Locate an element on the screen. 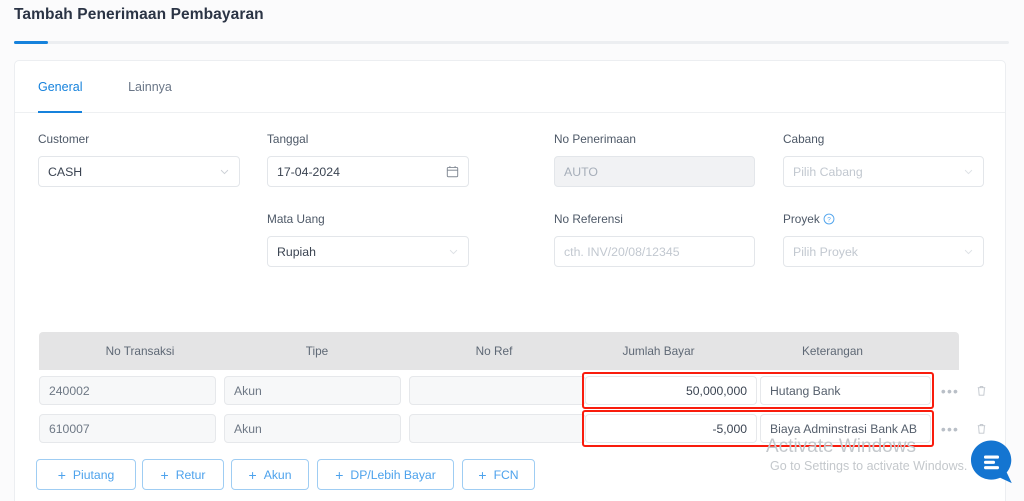 The height and width of the screenshot is (501, 1024). add-dp-lebih-bayar-button: + DP/Lebih Bayar is located at coordinates (385, 474).